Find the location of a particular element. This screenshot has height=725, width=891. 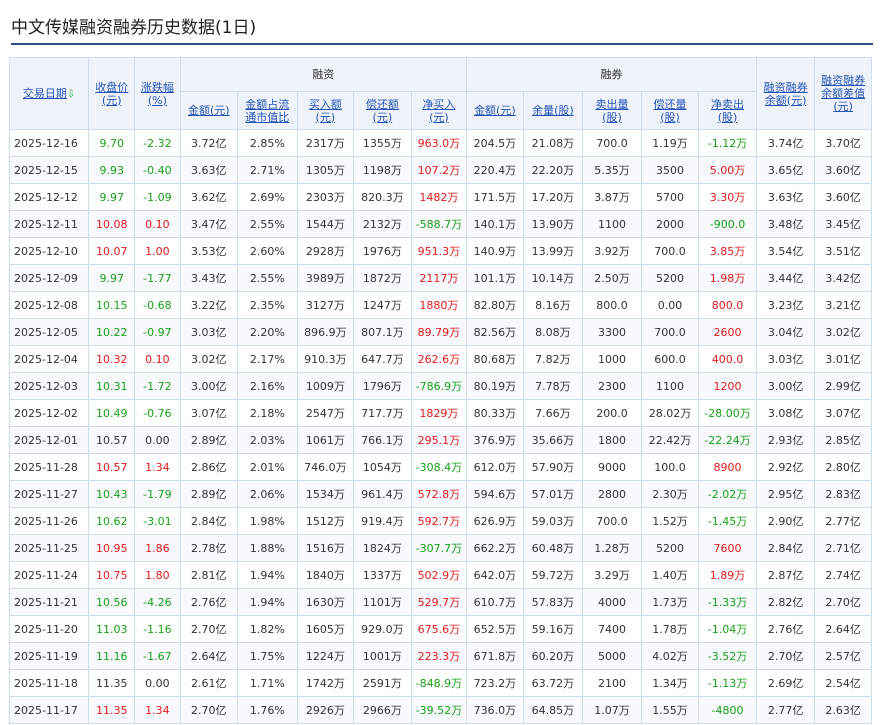

rz-buy-cell: 3127万 is located at coordinates (325, 305).